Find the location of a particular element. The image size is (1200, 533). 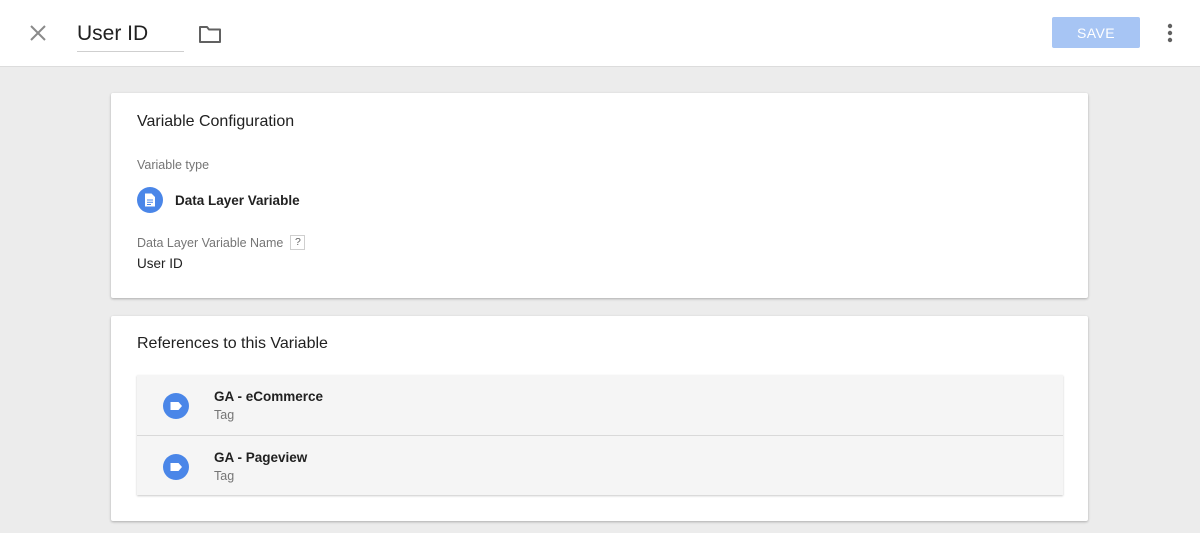

page-title: User ID is located at coordinates (113, 33).